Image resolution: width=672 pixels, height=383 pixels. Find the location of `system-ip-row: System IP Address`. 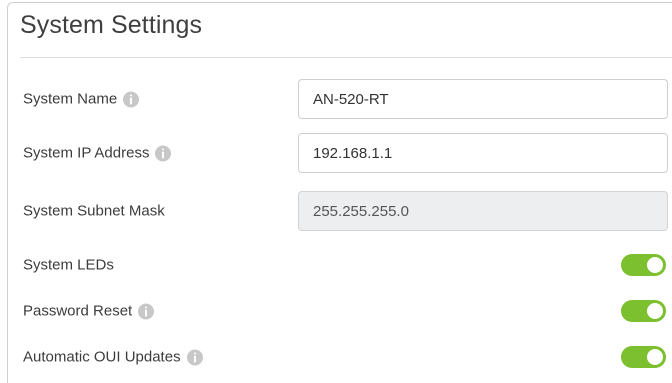

system-ip-row: System IP Address is located at coordinates (347, 153).